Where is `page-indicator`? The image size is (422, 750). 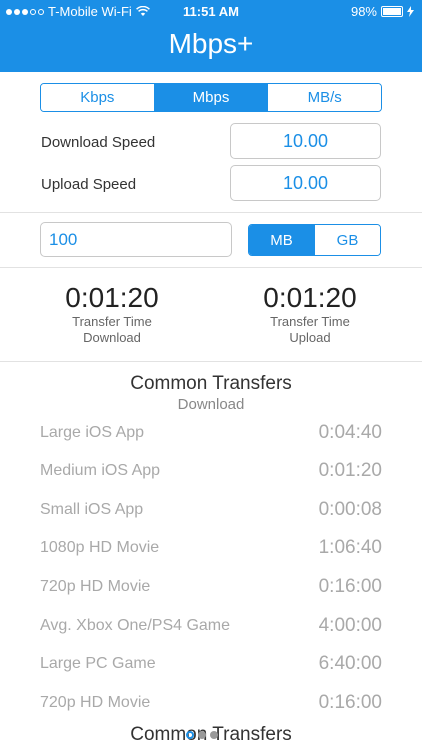
page-indicator is located at coordinates (202, 735).